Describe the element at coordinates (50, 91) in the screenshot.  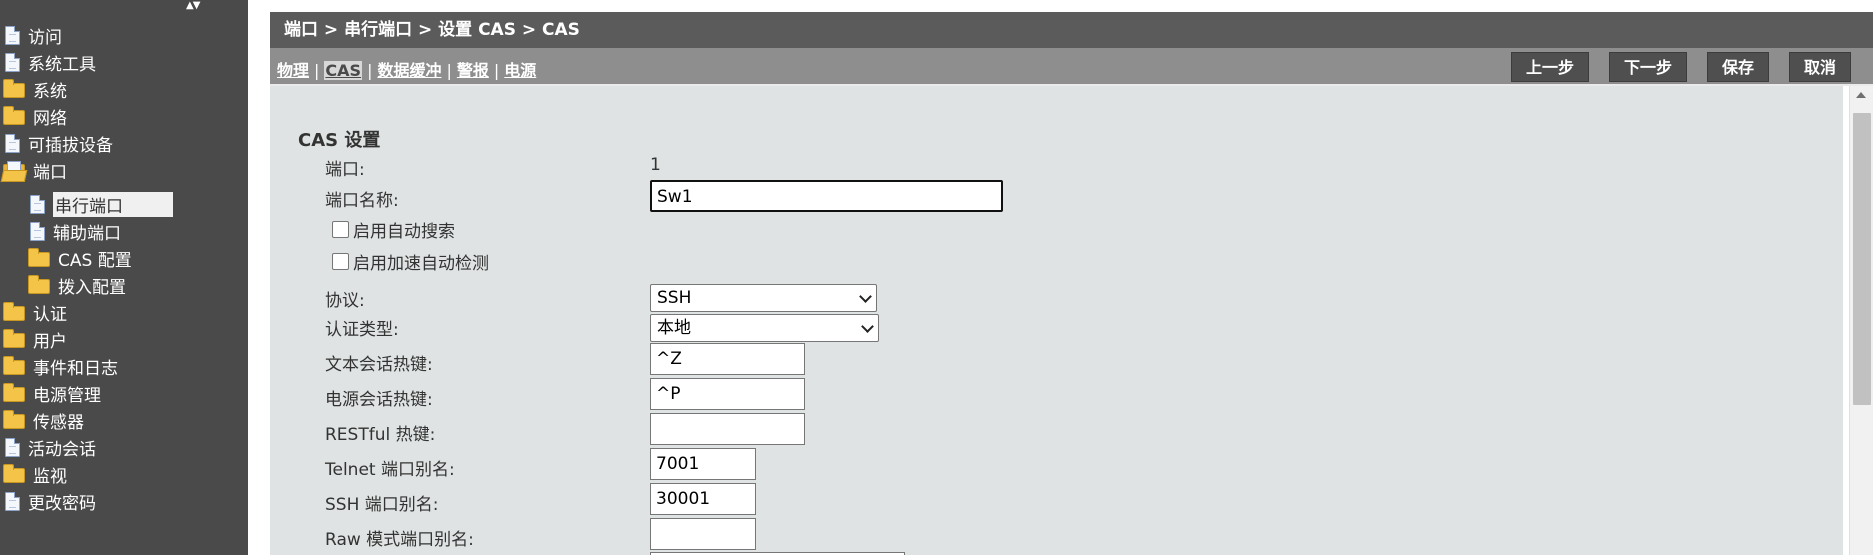
I see `sidebar-item-label: 系统` at that location.